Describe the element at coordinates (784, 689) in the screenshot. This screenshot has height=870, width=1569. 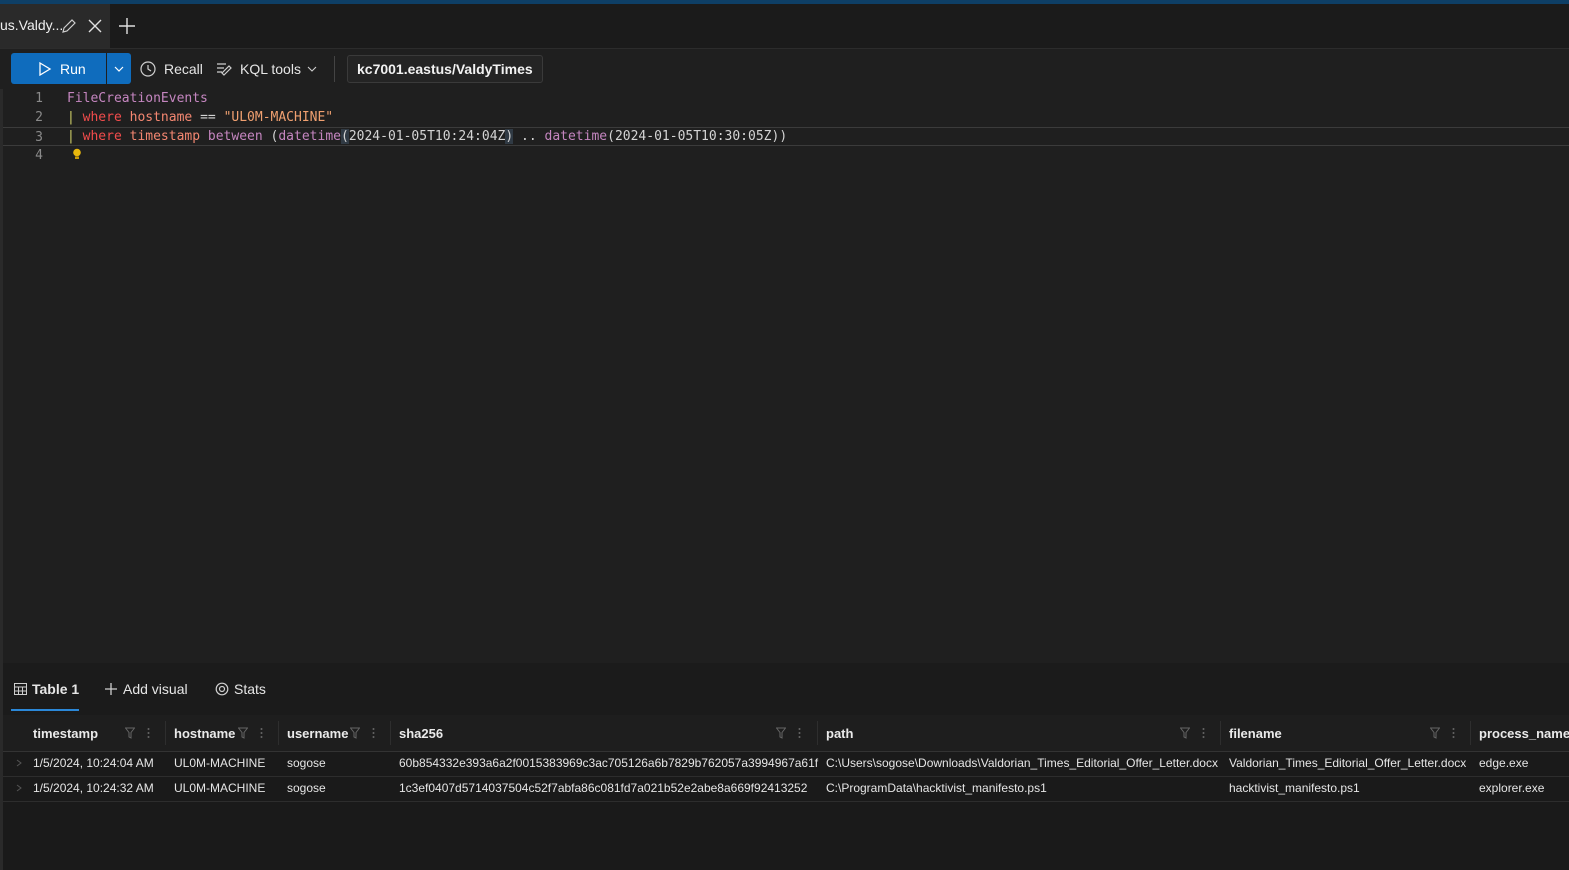
I see `results-tab-bar: Table 1 Add visual Stats` at that location.